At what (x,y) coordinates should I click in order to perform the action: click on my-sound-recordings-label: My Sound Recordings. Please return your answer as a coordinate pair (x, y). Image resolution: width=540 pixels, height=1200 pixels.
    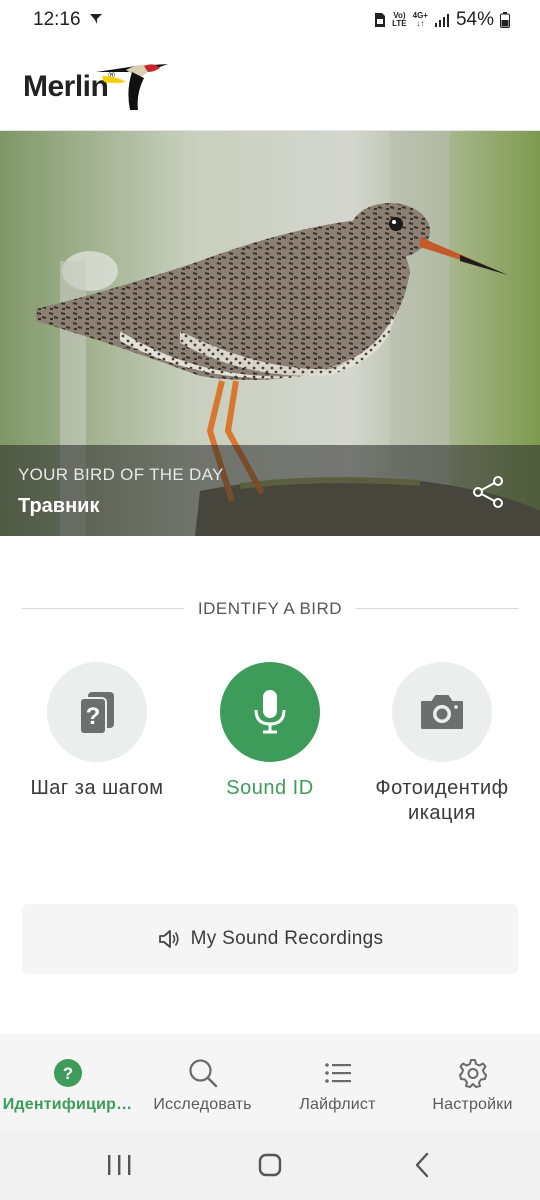
    Looking at the image, I should click on (287, 938).